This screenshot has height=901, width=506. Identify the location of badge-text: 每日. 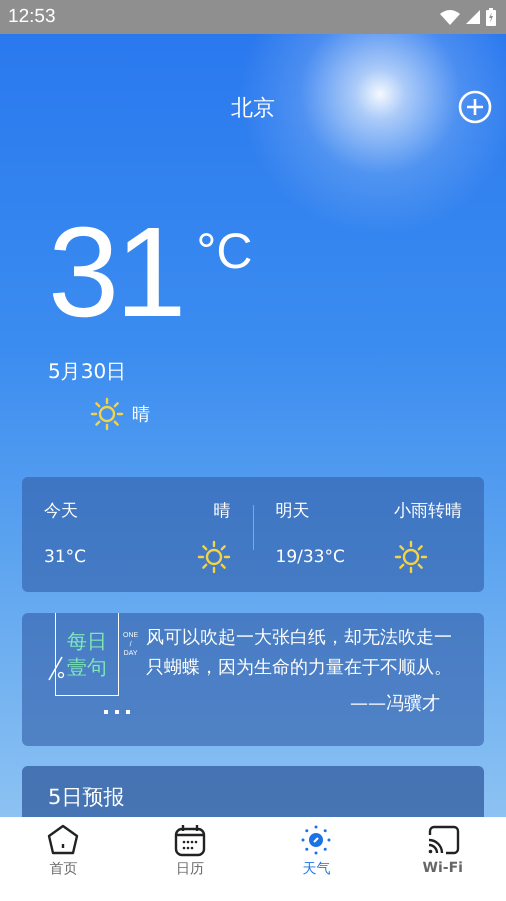
(87, 641).